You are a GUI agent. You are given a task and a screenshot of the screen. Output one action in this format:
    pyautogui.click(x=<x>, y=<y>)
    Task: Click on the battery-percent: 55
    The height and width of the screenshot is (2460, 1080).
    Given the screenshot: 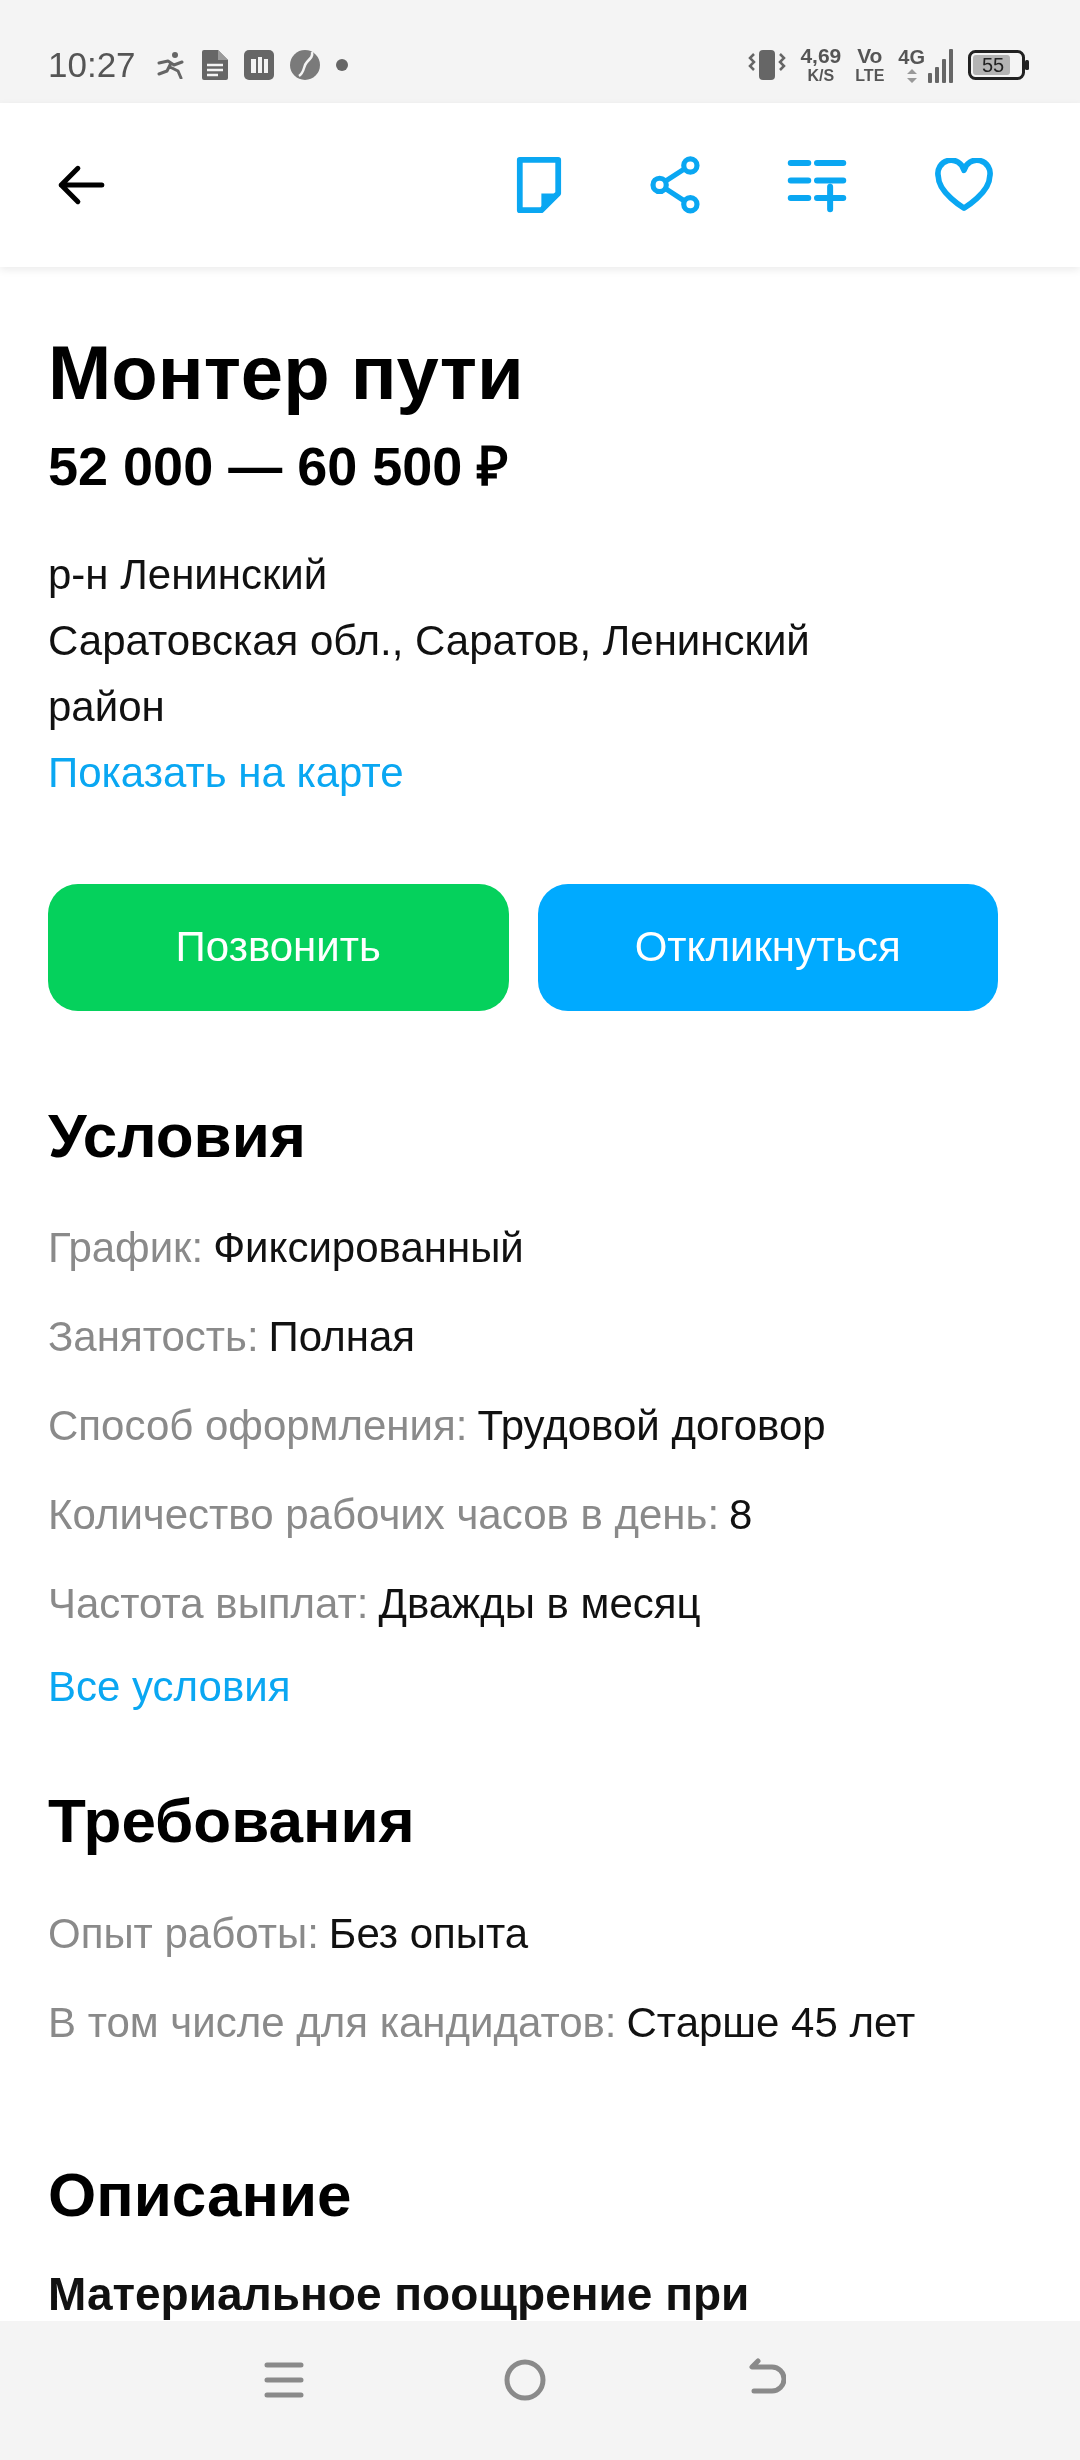 What is the action you would take?
    pyautogui.click(x=993, y=64)
    